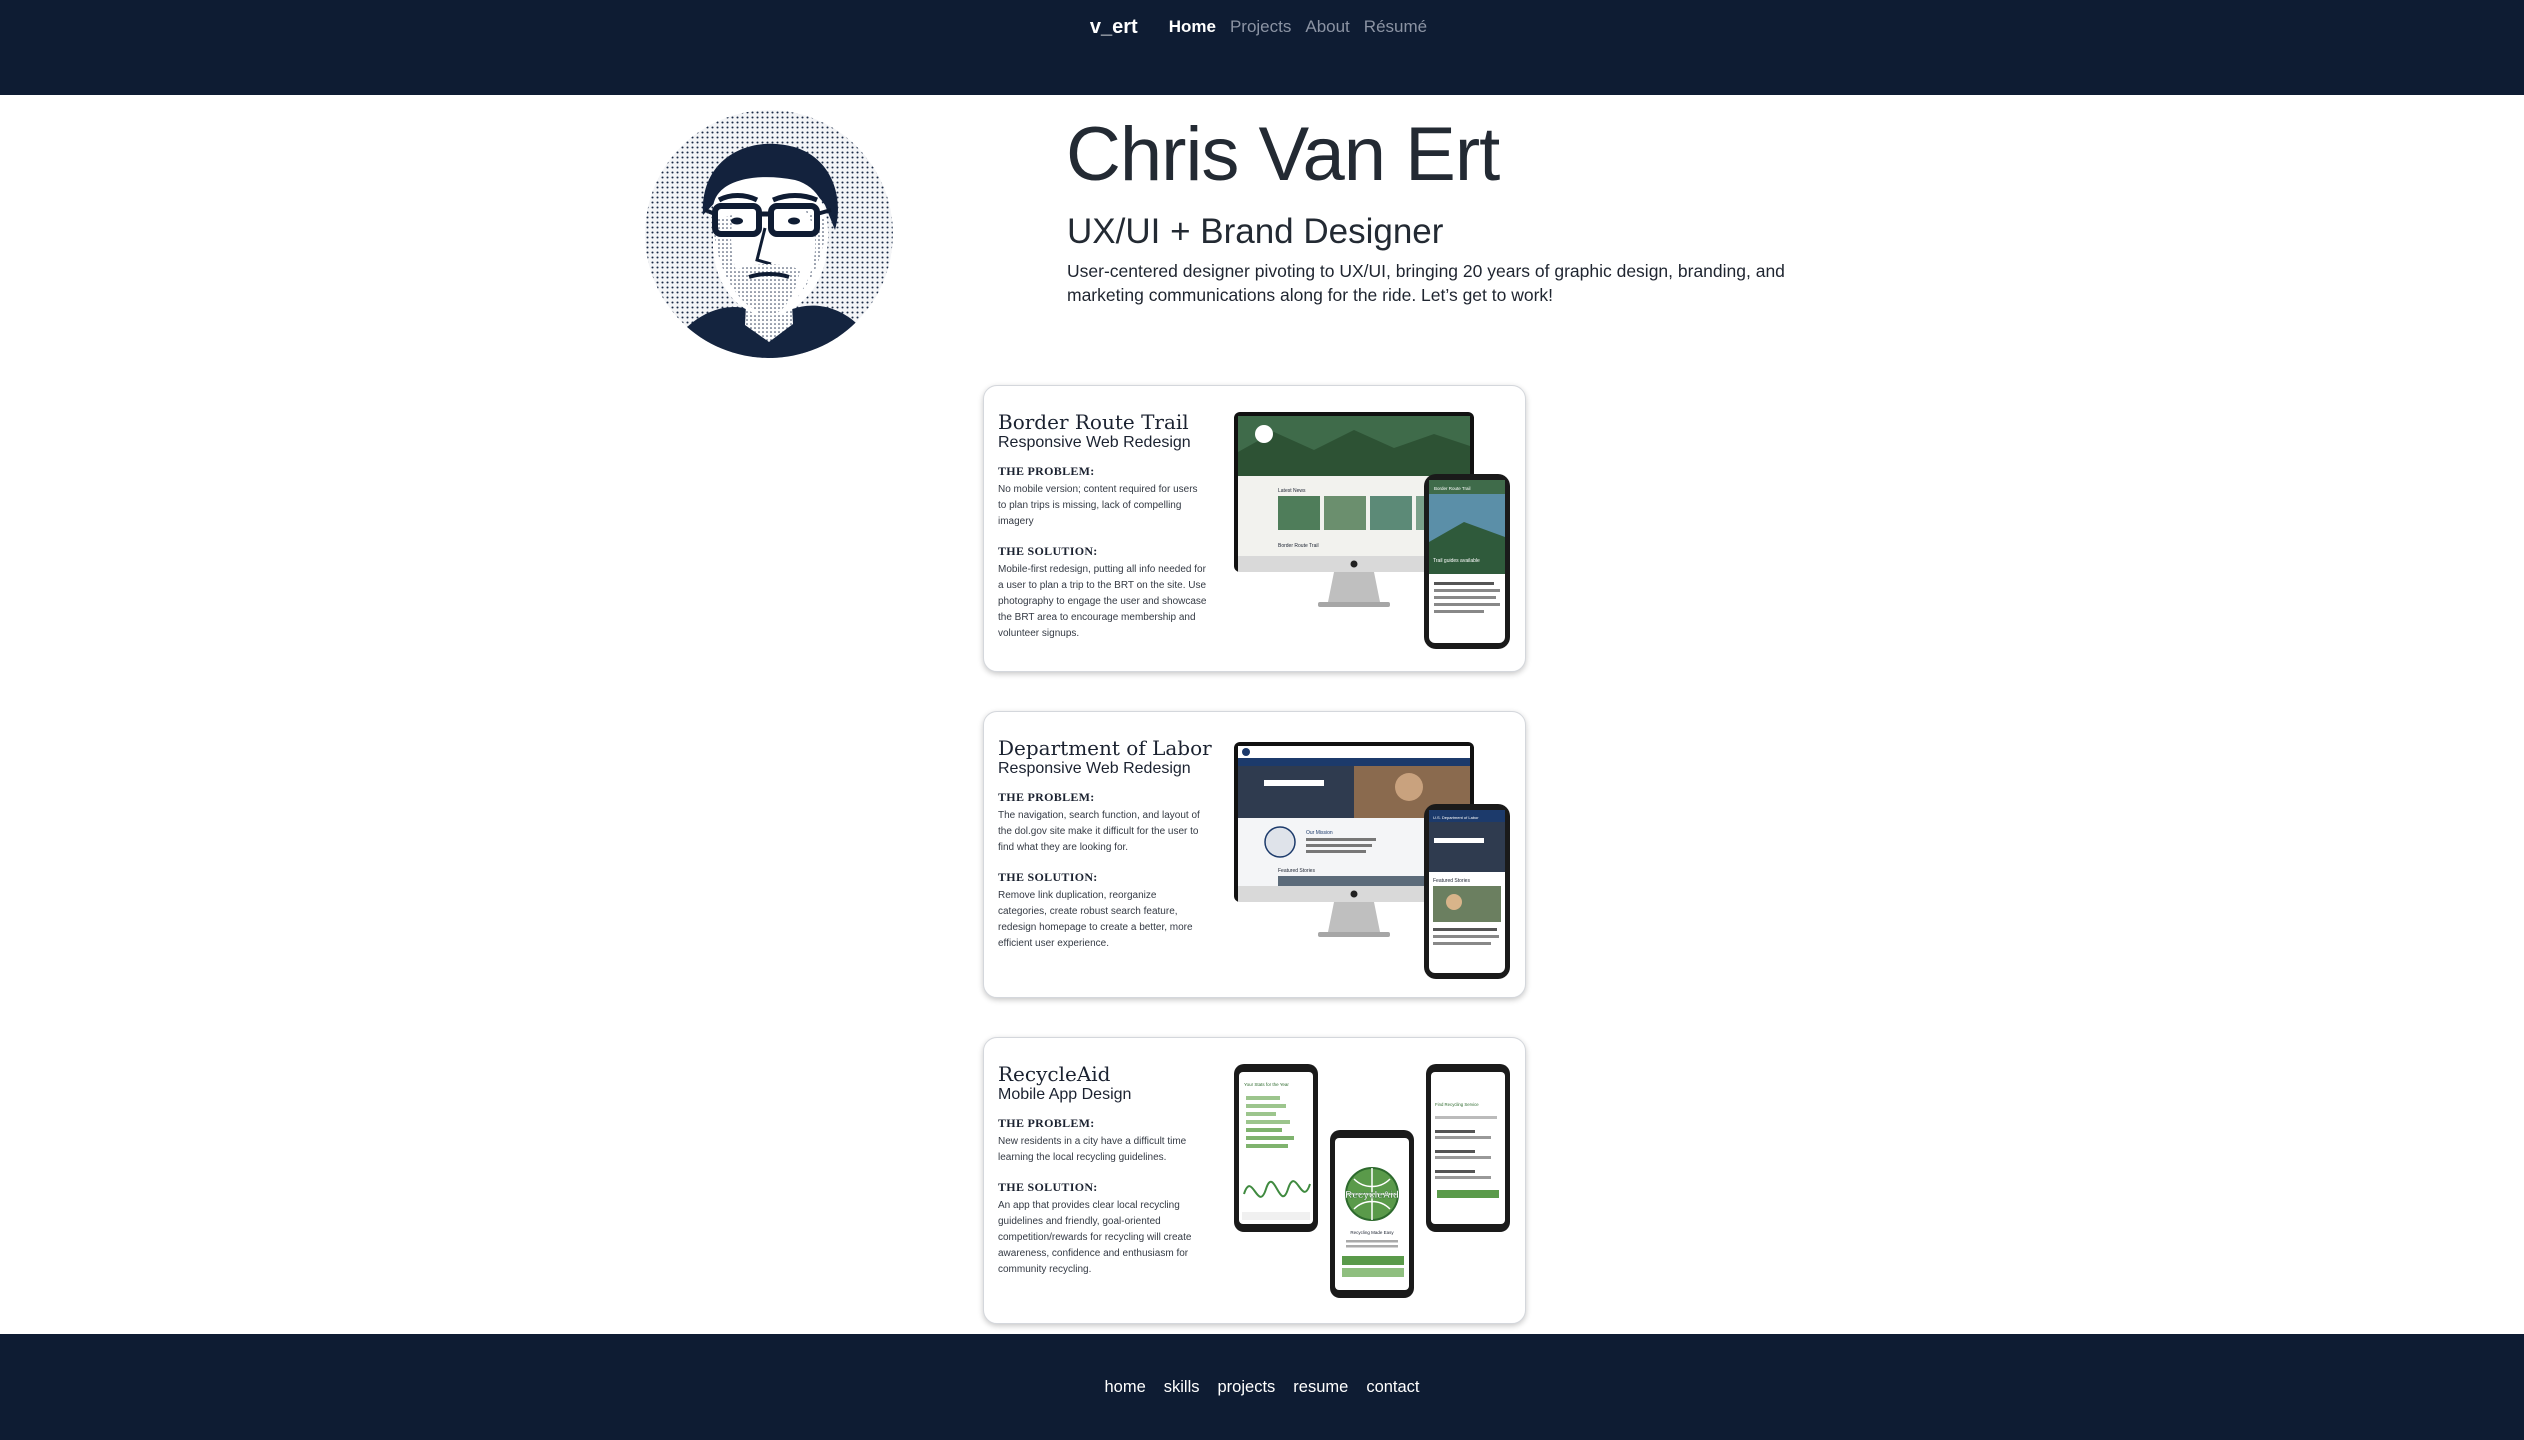  Describe the element at coordinates (1456, 817) in the screenshot. I see `mock-phone-header: U.S. Department of Labor` at that location.